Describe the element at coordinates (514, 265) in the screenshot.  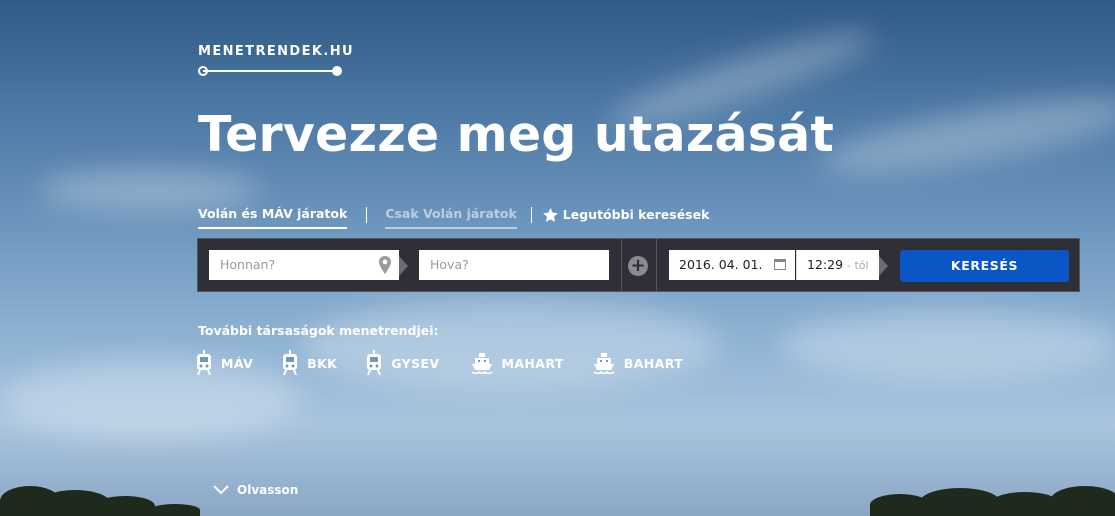
I see `to-input: Hova?` at that location.